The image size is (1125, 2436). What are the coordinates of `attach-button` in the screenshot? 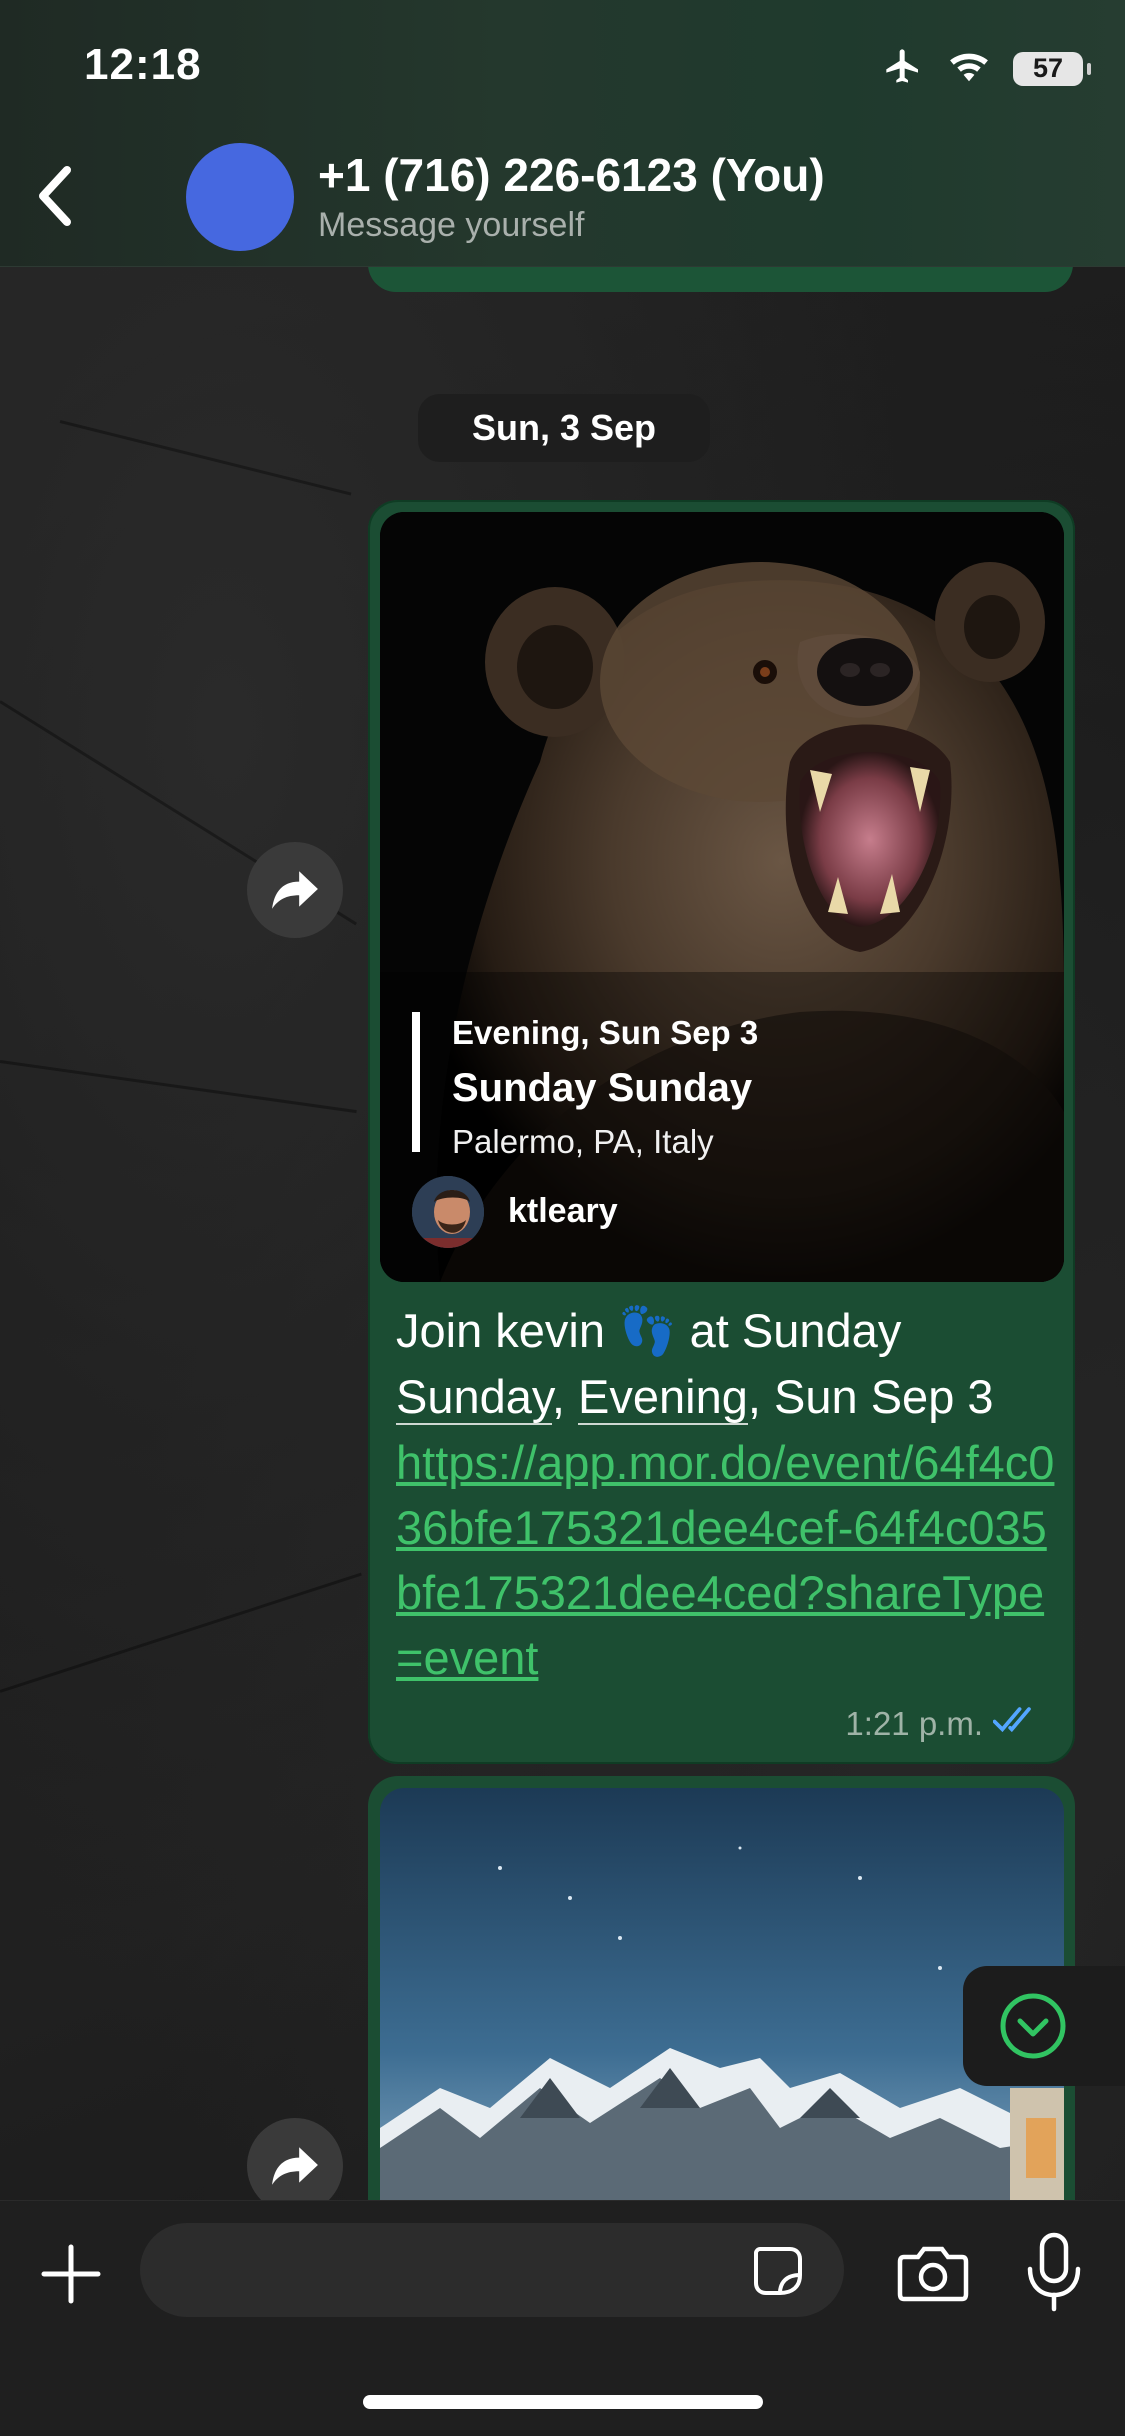 It's located at (71, 2274).